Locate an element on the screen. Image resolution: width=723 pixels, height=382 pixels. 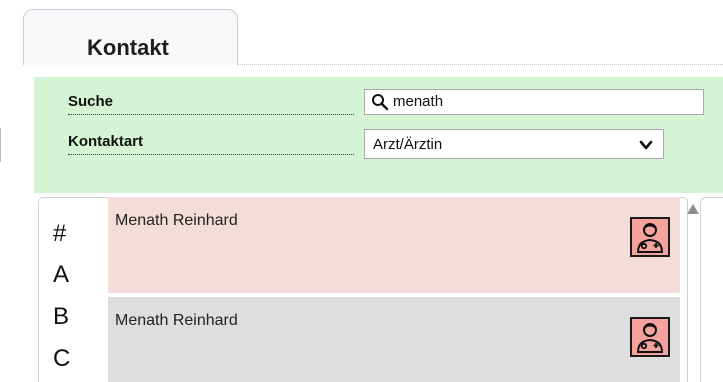
search-icon is located at coordinates (380, 102).